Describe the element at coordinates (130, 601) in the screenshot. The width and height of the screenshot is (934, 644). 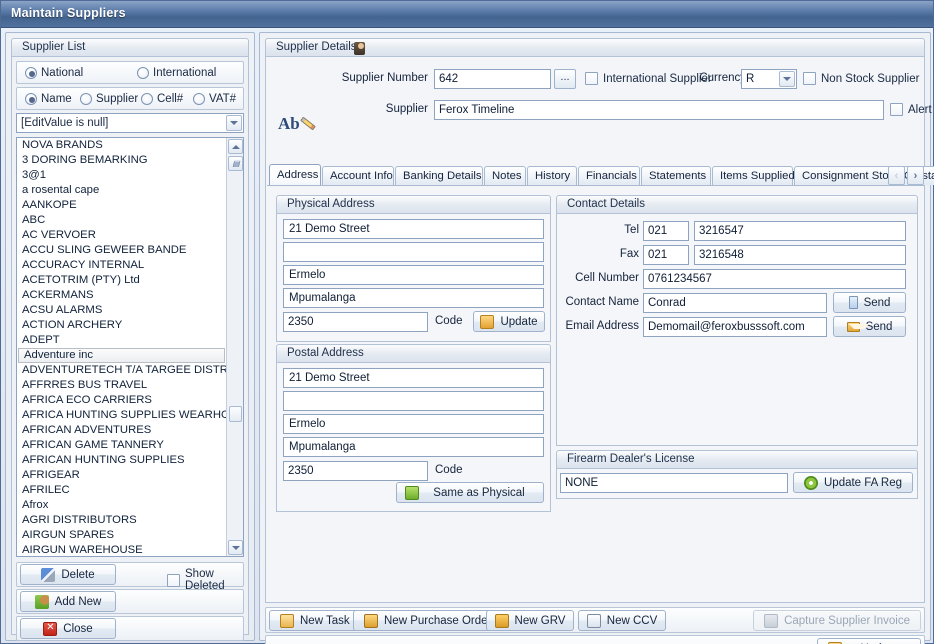
I see `add-new-row: Add New` at that location.